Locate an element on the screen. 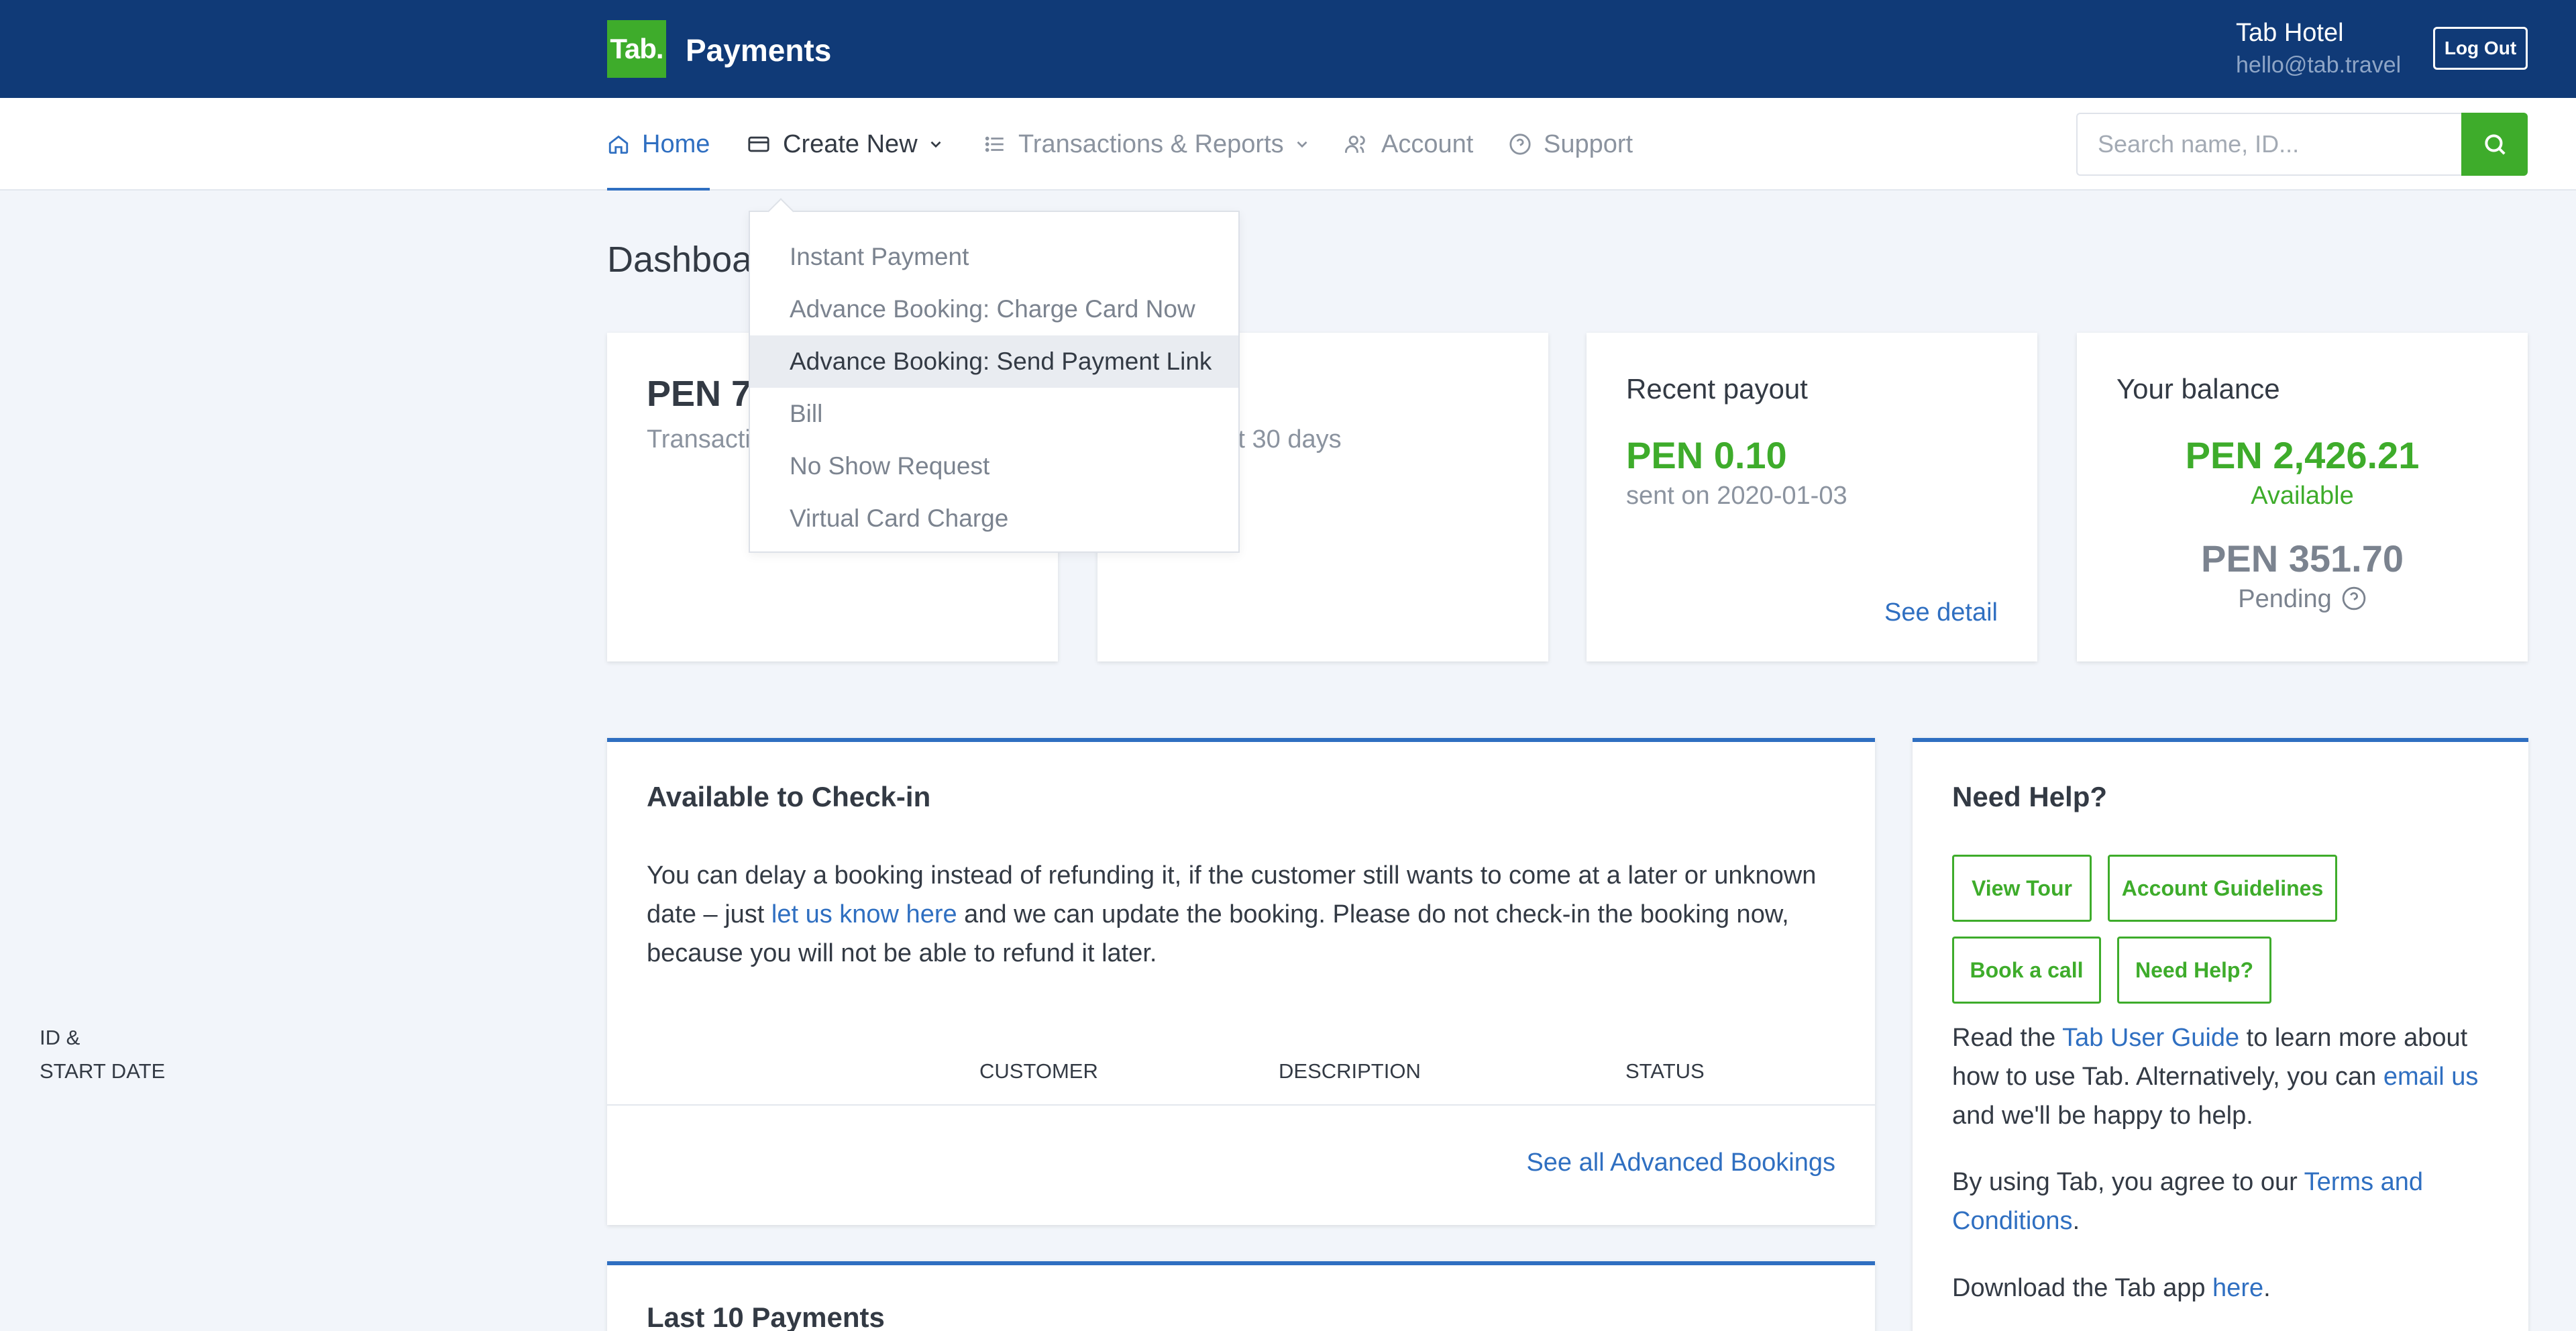  book-call-button: Book a call is located at coordinates (2026, 970).